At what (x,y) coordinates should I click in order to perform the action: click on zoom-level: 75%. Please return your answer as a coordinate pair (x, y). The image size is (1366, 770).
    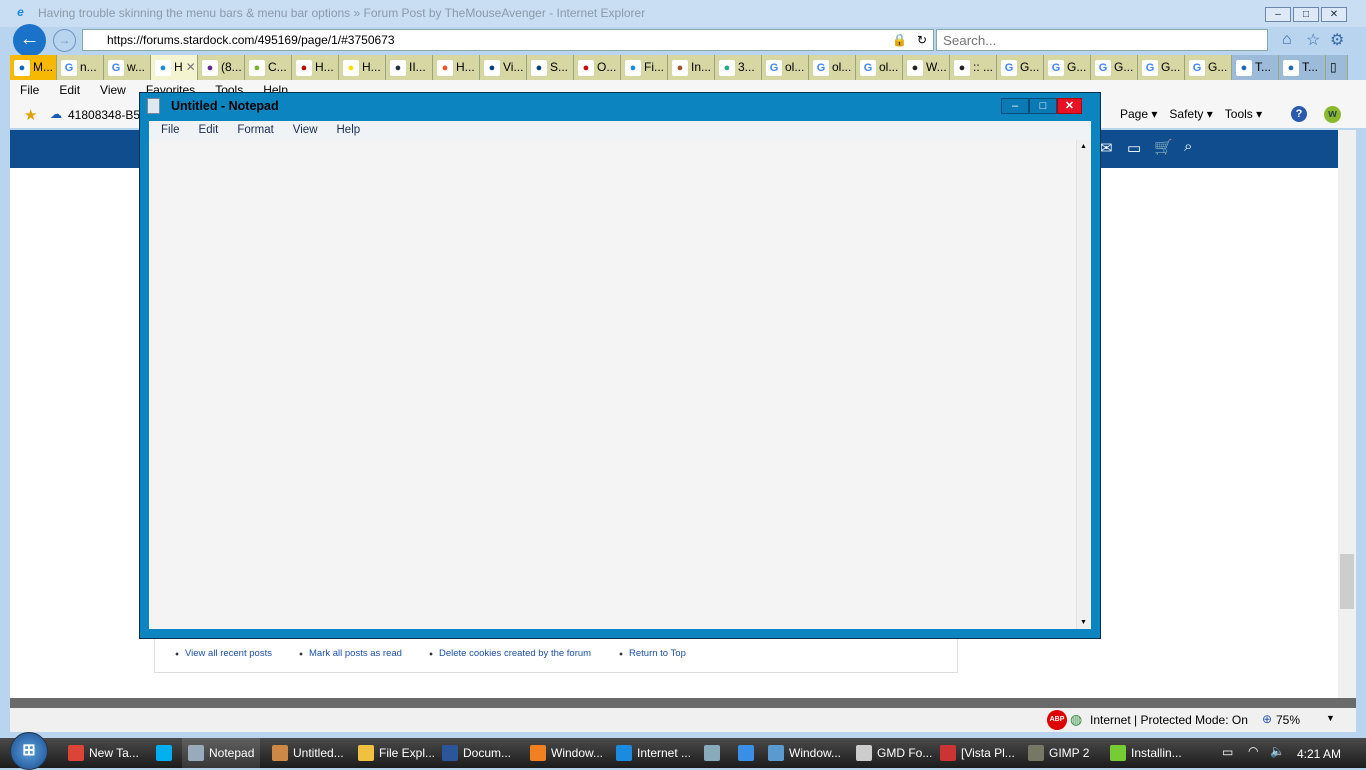
    Looking at the image, I should click on (1288, 720).